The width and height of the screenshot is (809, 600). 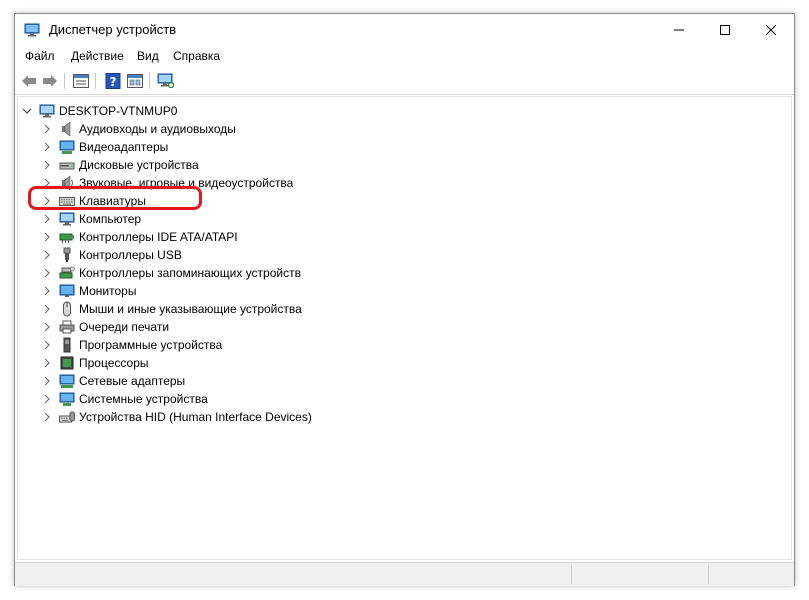 What do you see at coordinates (190, 309) in the screenshot?
I see `tree-item-label: Мыши и иные указывающие устройства` at bounding box center [190, 309].